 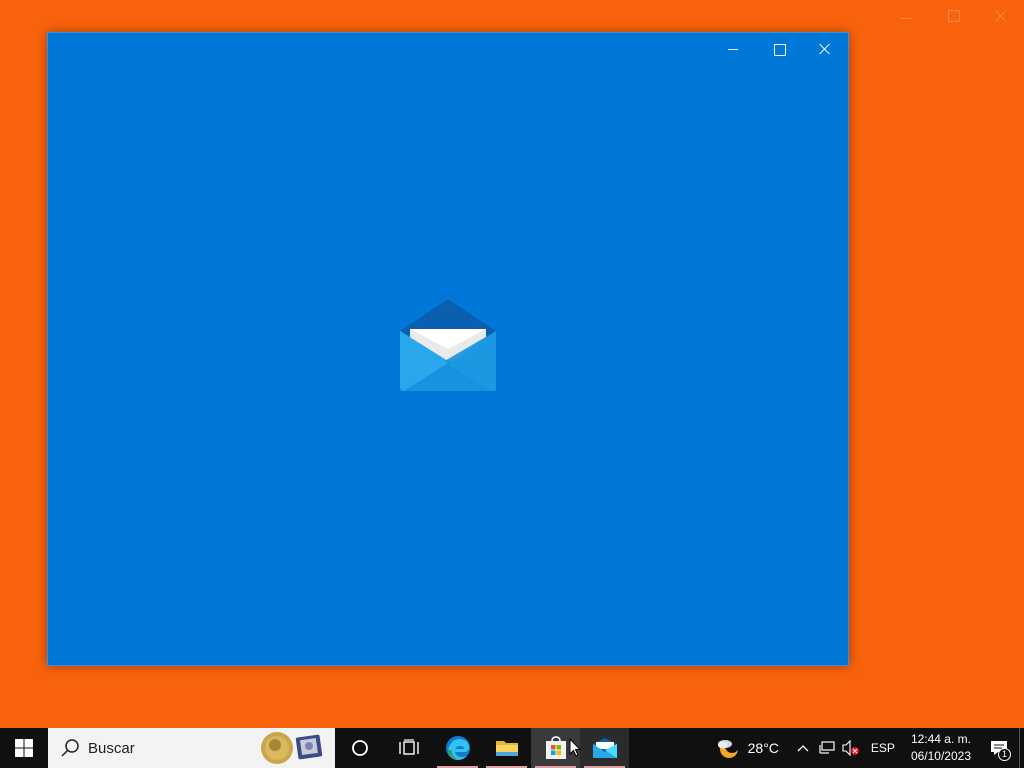 What do you see at coordinates (191, 748) in the screenshot?
I see `search-input: Buscar` at bounding box center [191, 748].